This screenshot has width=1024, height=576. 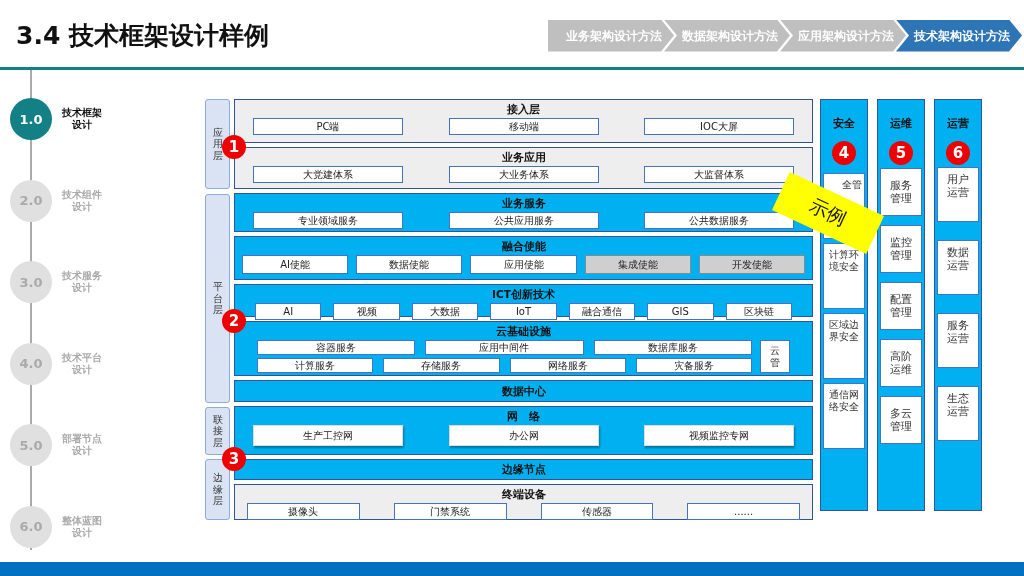 What do you see at coordinates (844, 331) in the screenshot?
I see `column-item-text: 区域边界安全` at bounding box center [844, 331].